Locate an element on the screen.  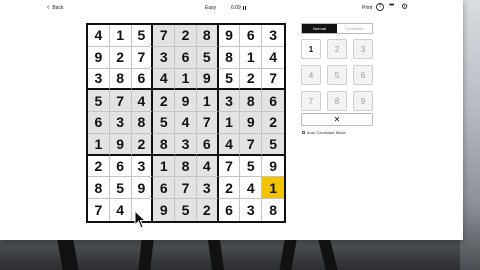
keypad-button-5: 5 is located at coordinates (337, 75).